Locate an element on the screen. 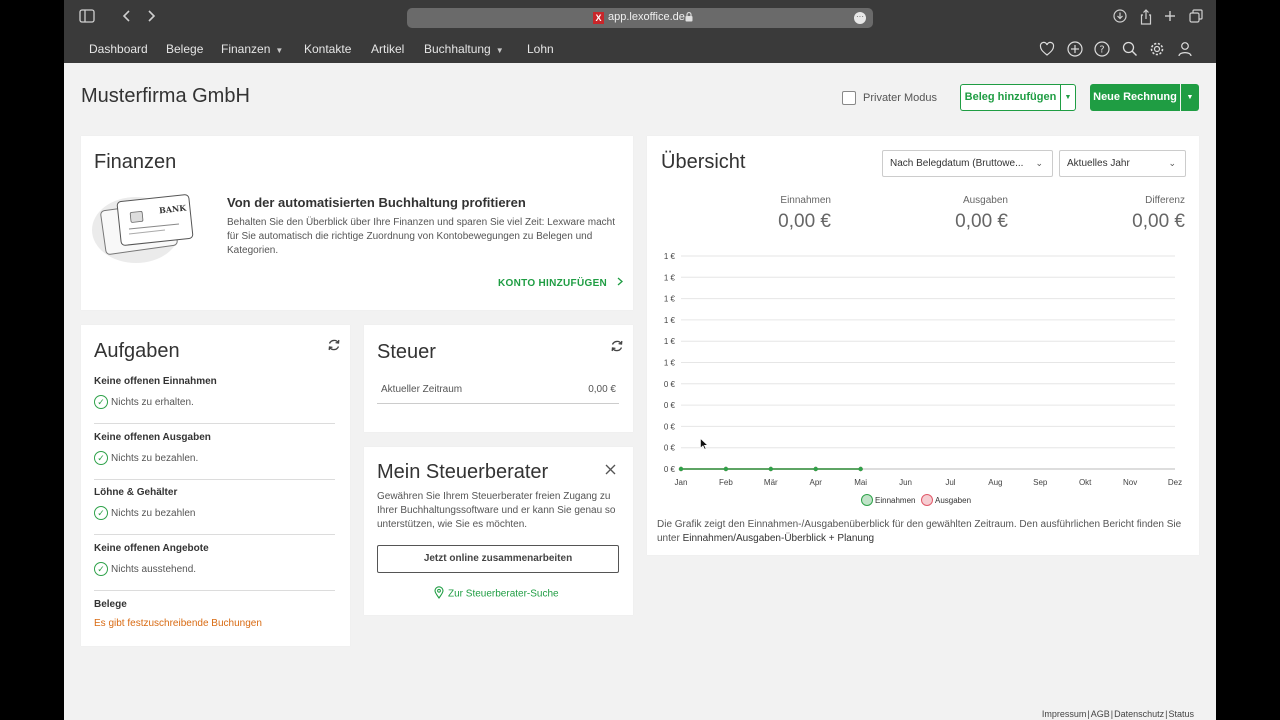  add-account-link: KONTO HINZUFÜGEN is located at coordinates (561, 283).